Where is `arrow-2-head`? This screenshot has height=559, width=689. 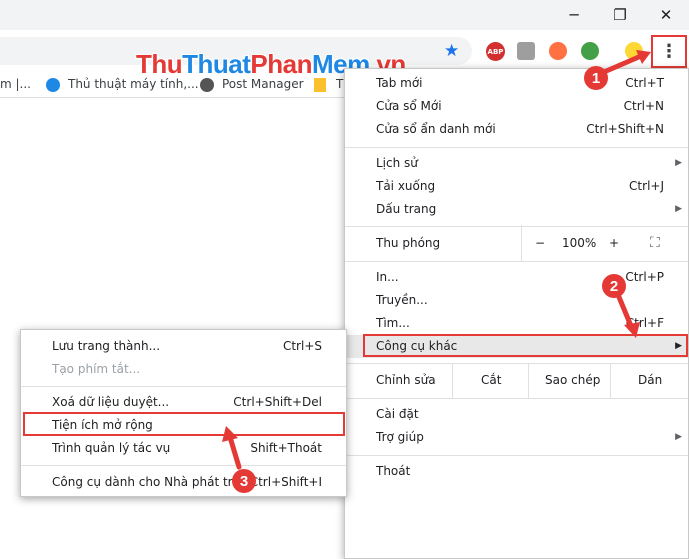
arrow-2-head is located at coordinates (632, 330).